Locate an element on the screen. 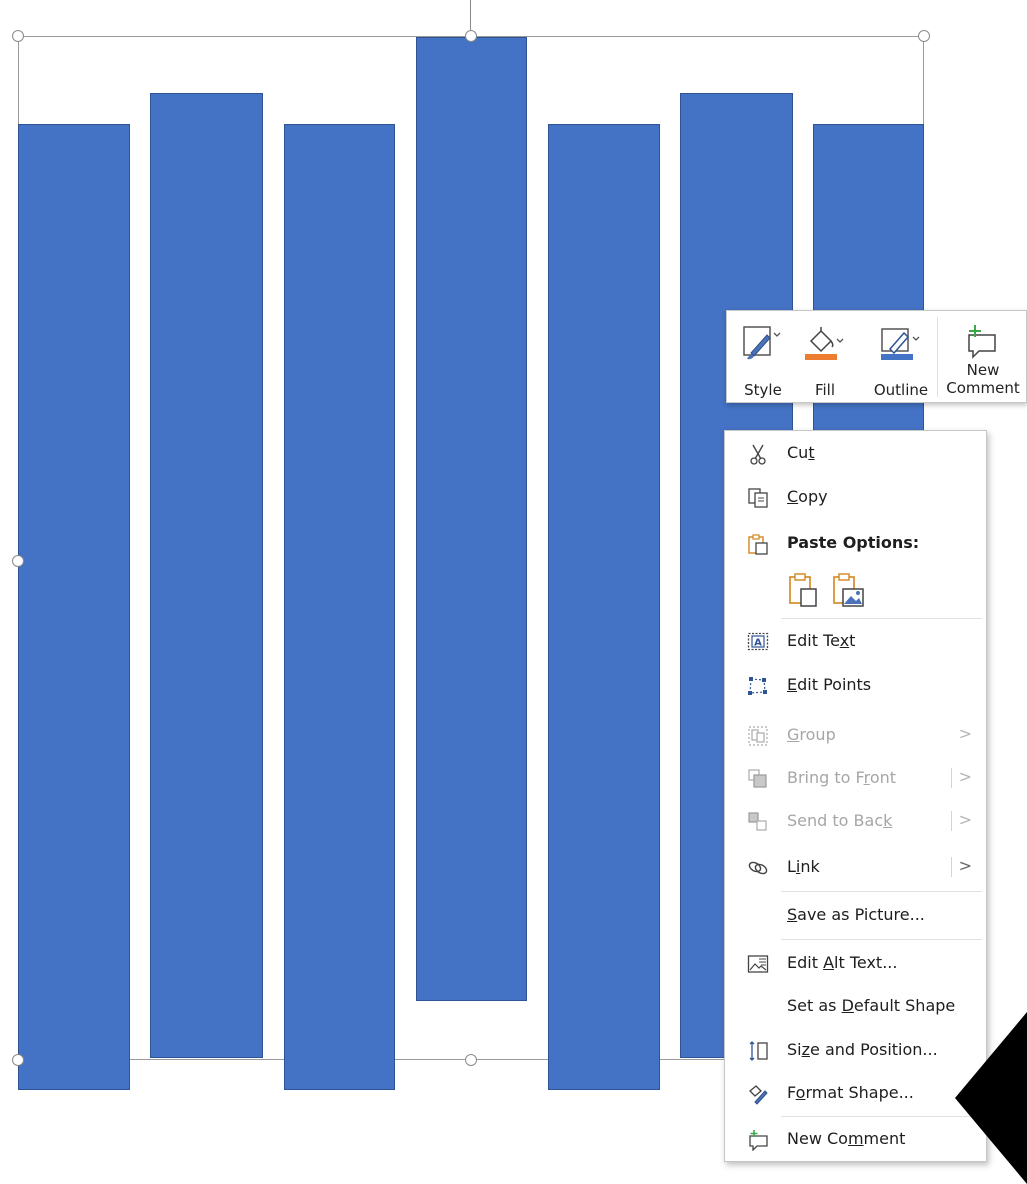 The height and width of the screenshot is (1184, 1027). resize-handle-top-left is located at coordinates (18, 36).